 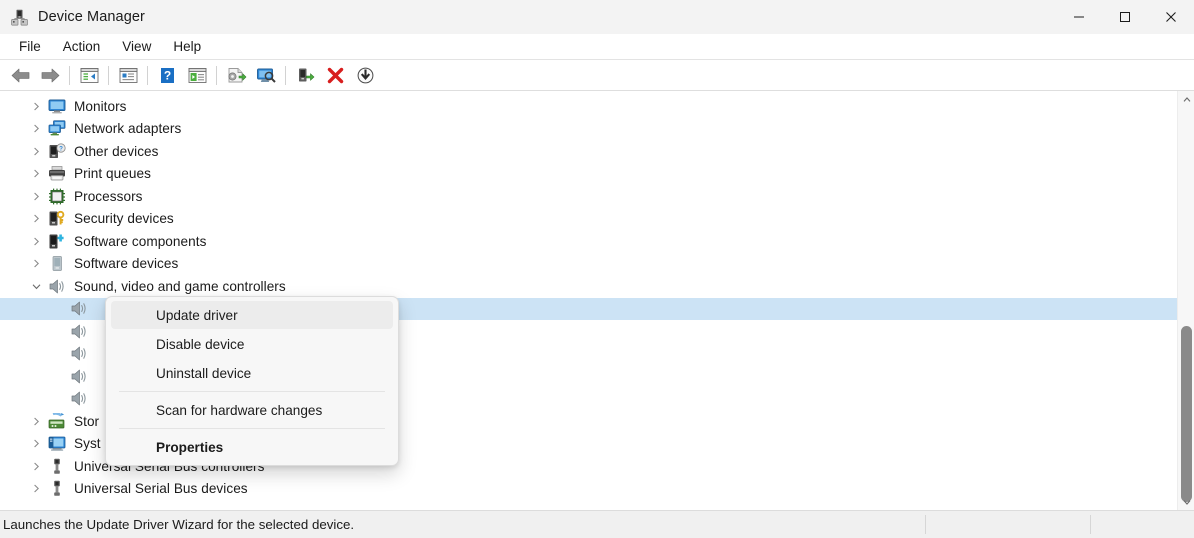 What do you see at coordinates (1186, 99) in the screenshot?
I see `scroll-up-arrow-icon` at bounding box center [1186, 99].